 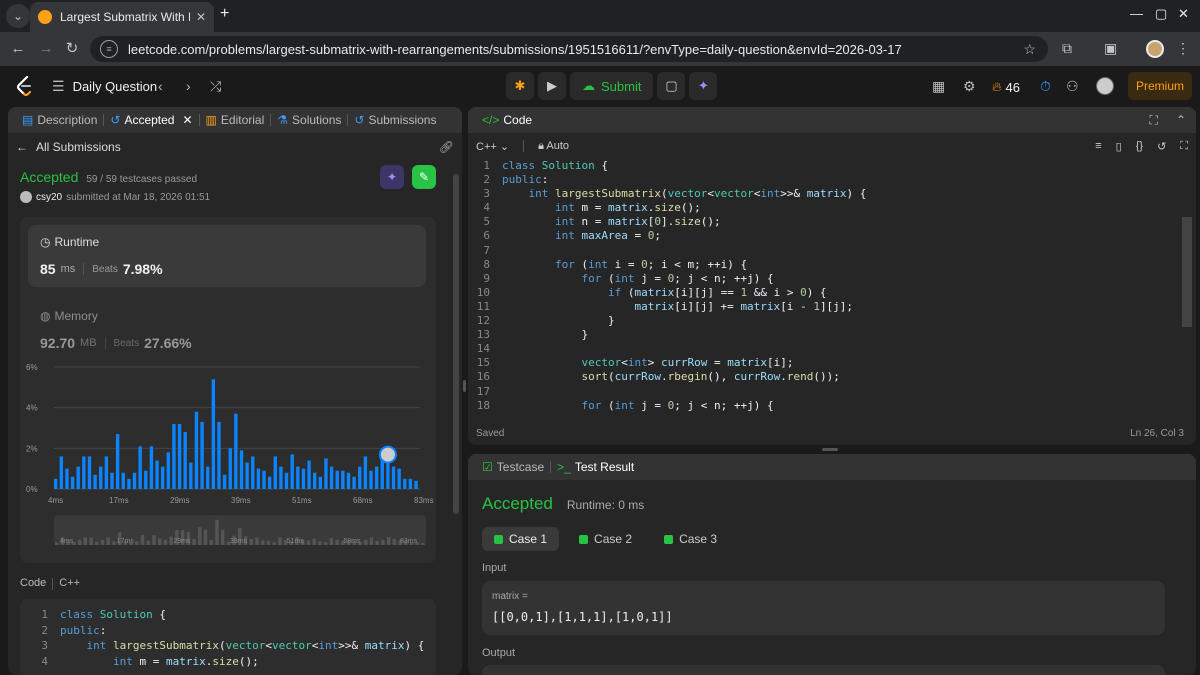 I want to click on tab-testcase: ☑ Testcase, so click(x=513, y=467).